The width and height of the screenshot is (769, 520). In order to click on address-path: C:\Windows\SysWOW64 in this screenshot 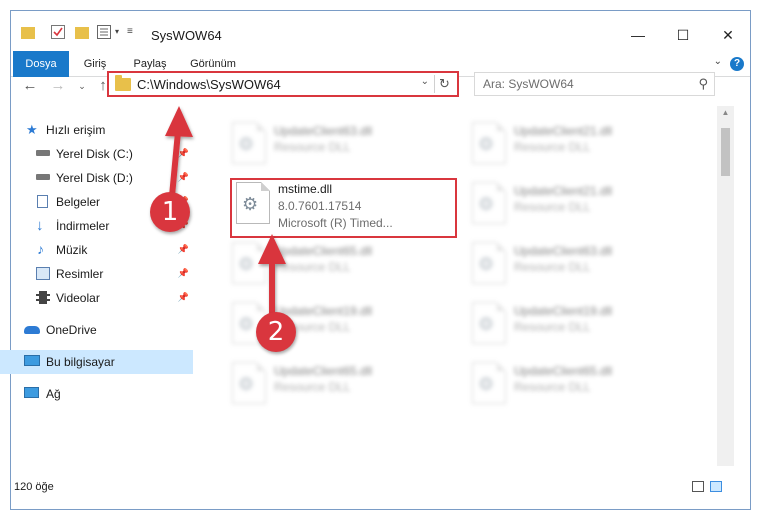, I will do `click(209, 84)`.